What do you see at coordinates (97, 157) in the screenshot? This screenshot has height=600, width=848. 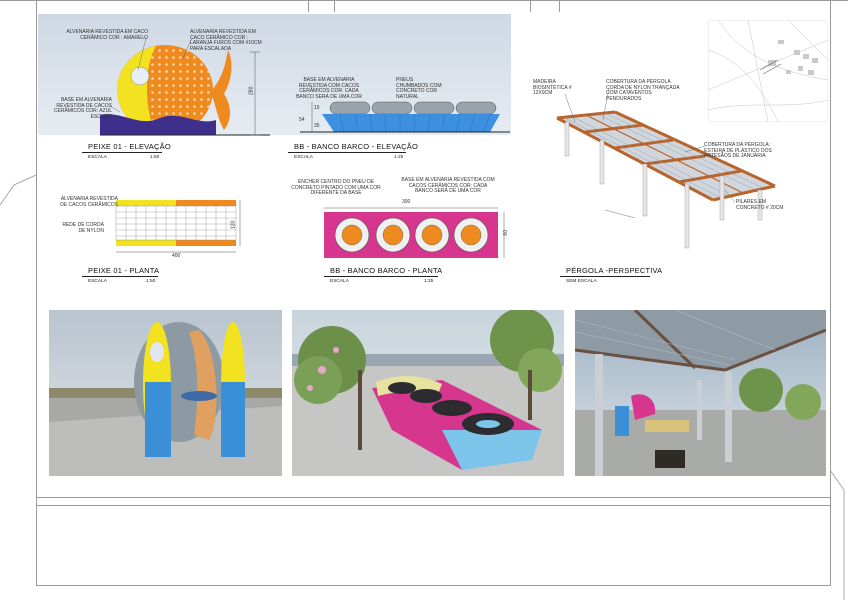 I see `fish-elevation-scale-label: ESCALA` at bounding box center [97, 157].